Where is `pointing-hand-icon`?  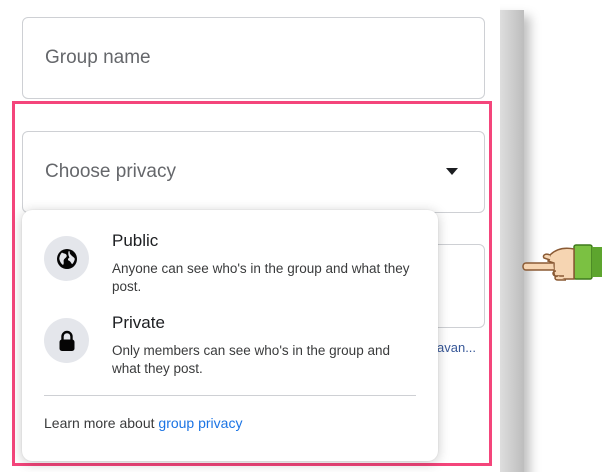 pointing-hand-icon is located at coordinates (561, 275).